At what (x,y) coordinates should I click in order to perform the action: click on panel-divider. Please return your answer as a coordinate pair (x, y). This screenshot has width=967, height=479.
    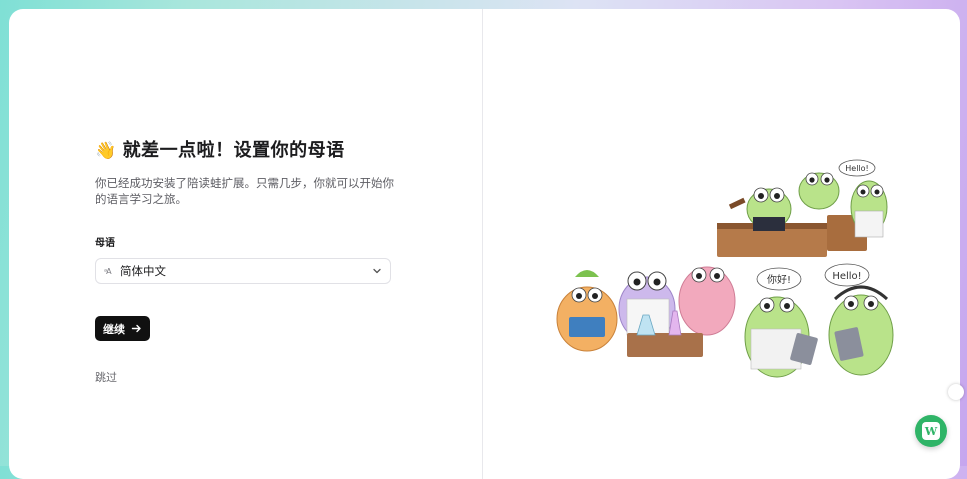
    Looking at the image, I should click on (482, 244).